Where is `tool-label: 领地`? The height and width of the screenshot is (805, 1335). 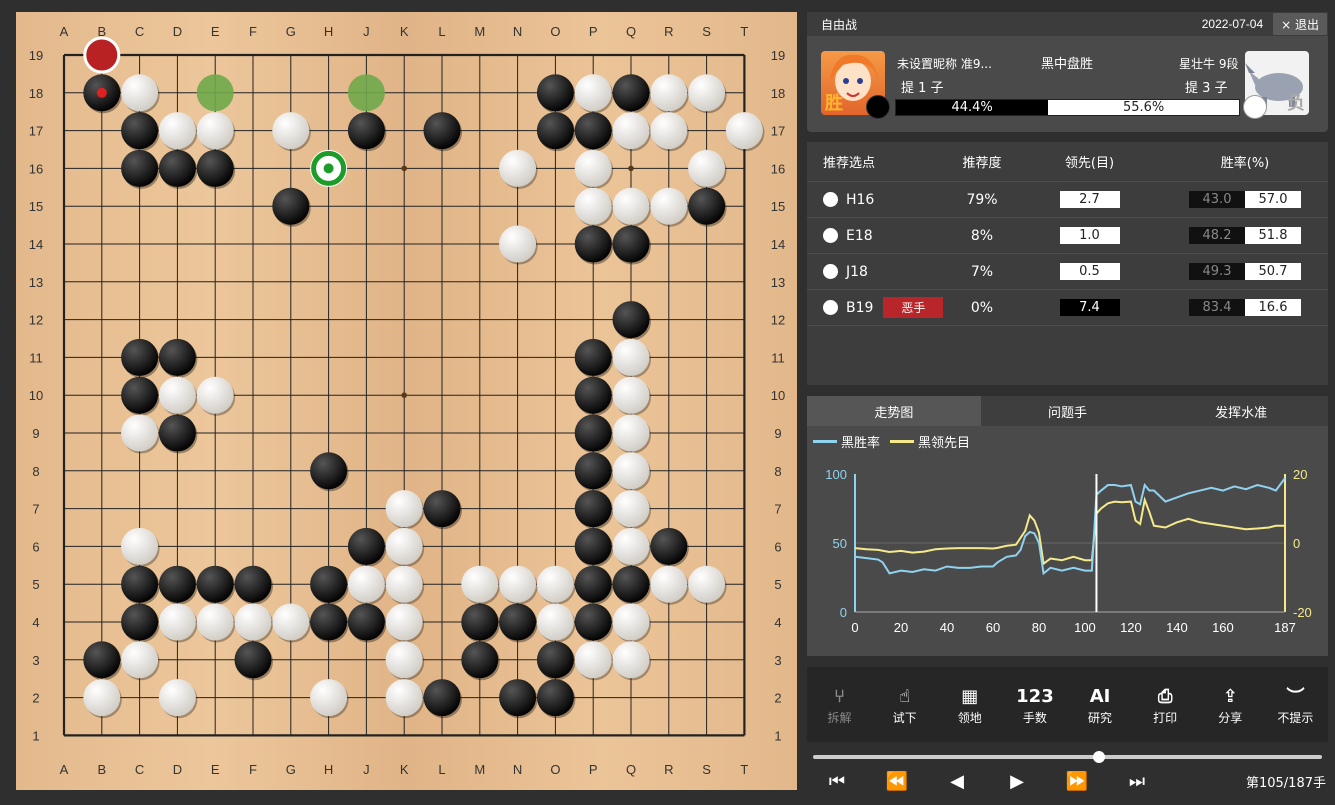 tool-label: 领地 is located at coordinates (969, 718).